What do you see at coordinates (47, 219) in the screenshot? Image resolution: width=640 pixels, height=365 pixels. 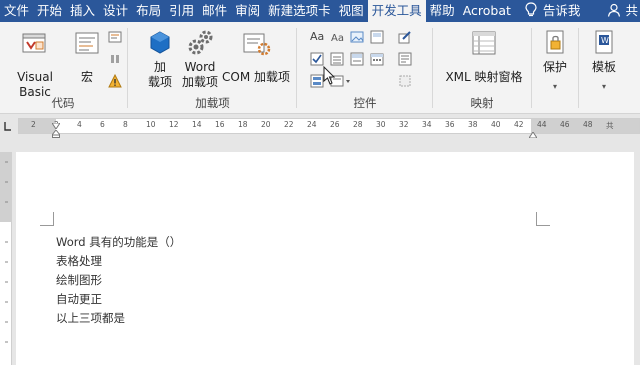 I see `crop-mark-top-left` at bounding box center [47, 219].